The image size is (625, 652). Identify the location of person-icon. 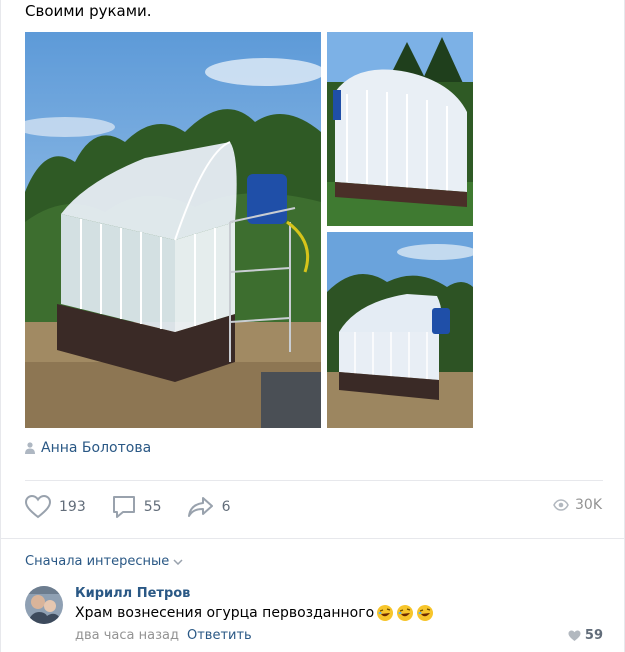
(30, 448).